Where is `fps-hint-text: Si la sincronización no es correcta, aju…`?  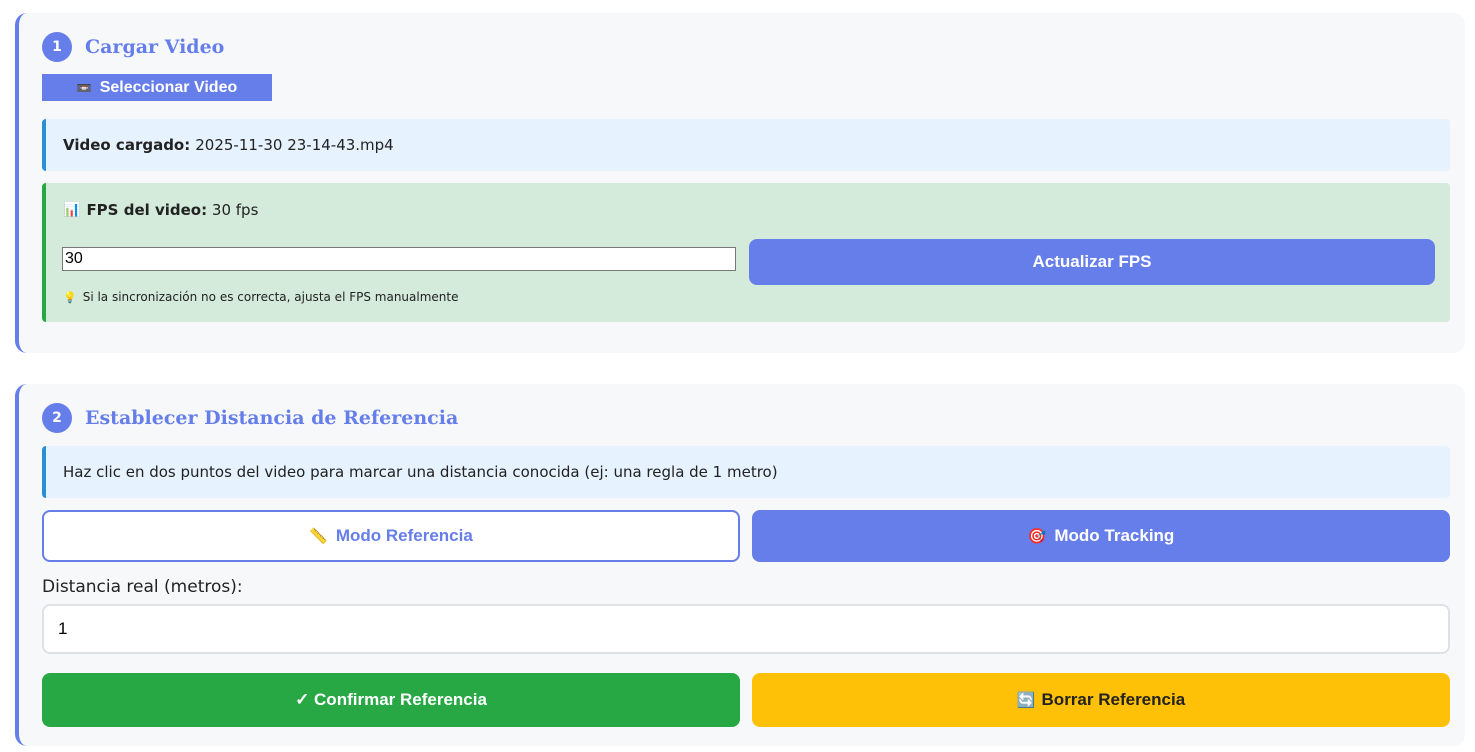
fps-hint-text: Si la sincronización no es correcta, aju… is located at coordinates (270, 297).